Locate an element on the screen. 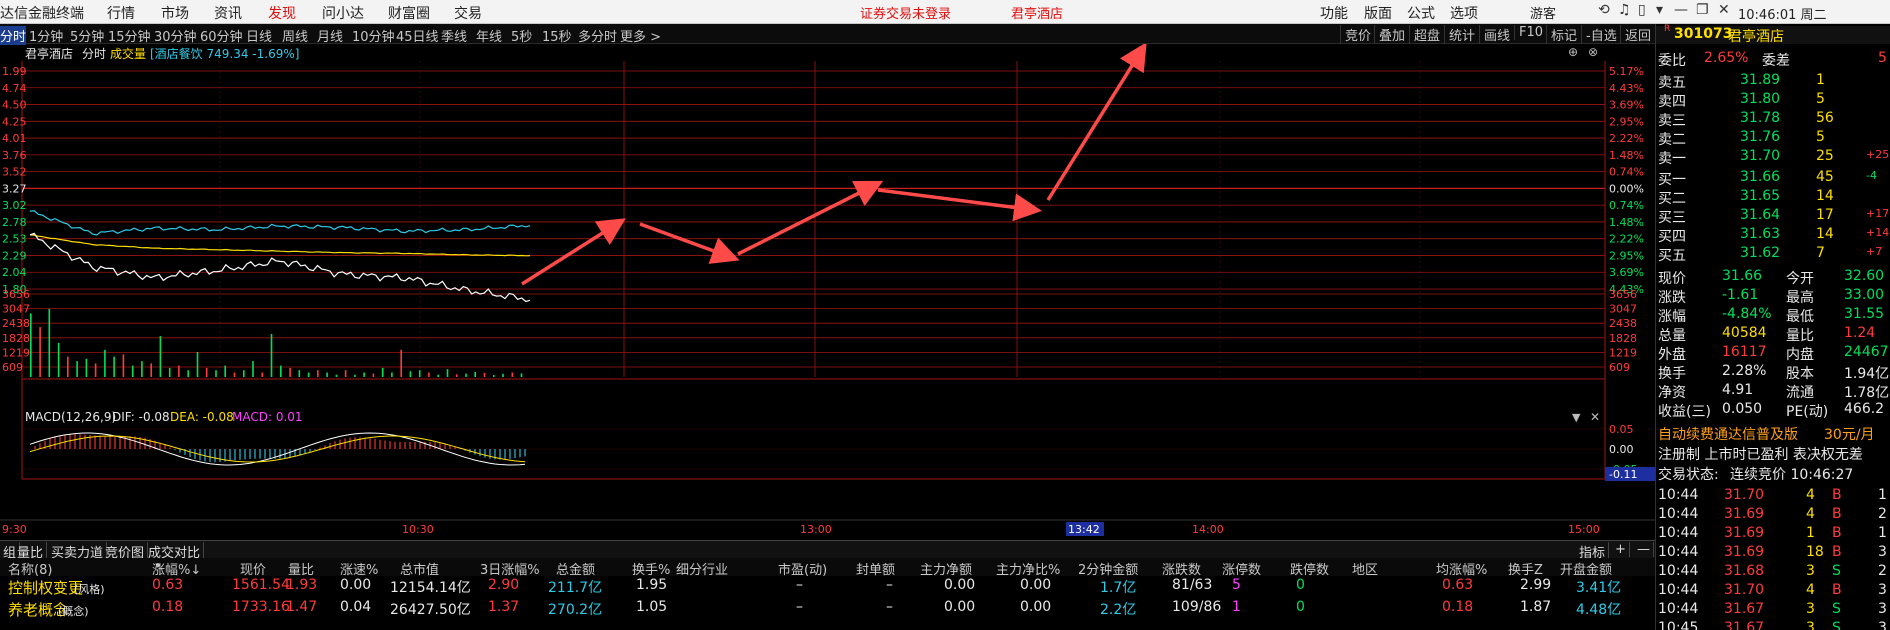 The height and width of the screenshot is (630, 1890). period-45day: 45日线 is located at coordinates (417, 35).